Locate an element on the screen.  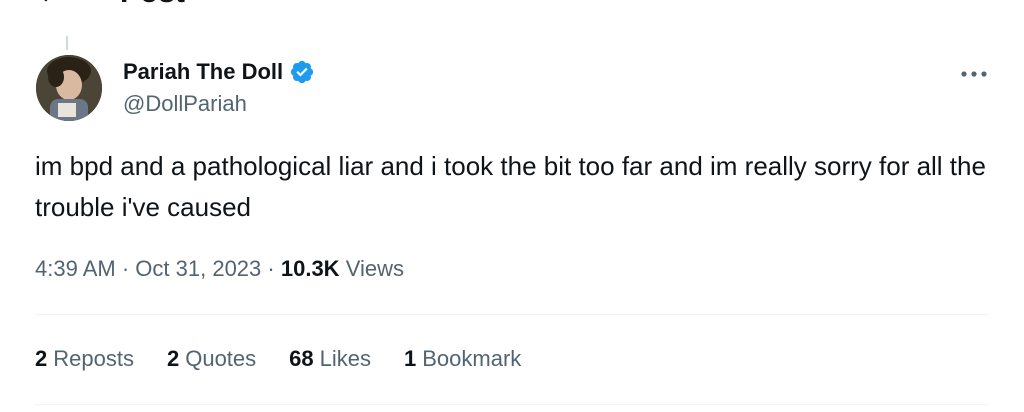
verified-badge-icon is located at coordinates (302, 72).